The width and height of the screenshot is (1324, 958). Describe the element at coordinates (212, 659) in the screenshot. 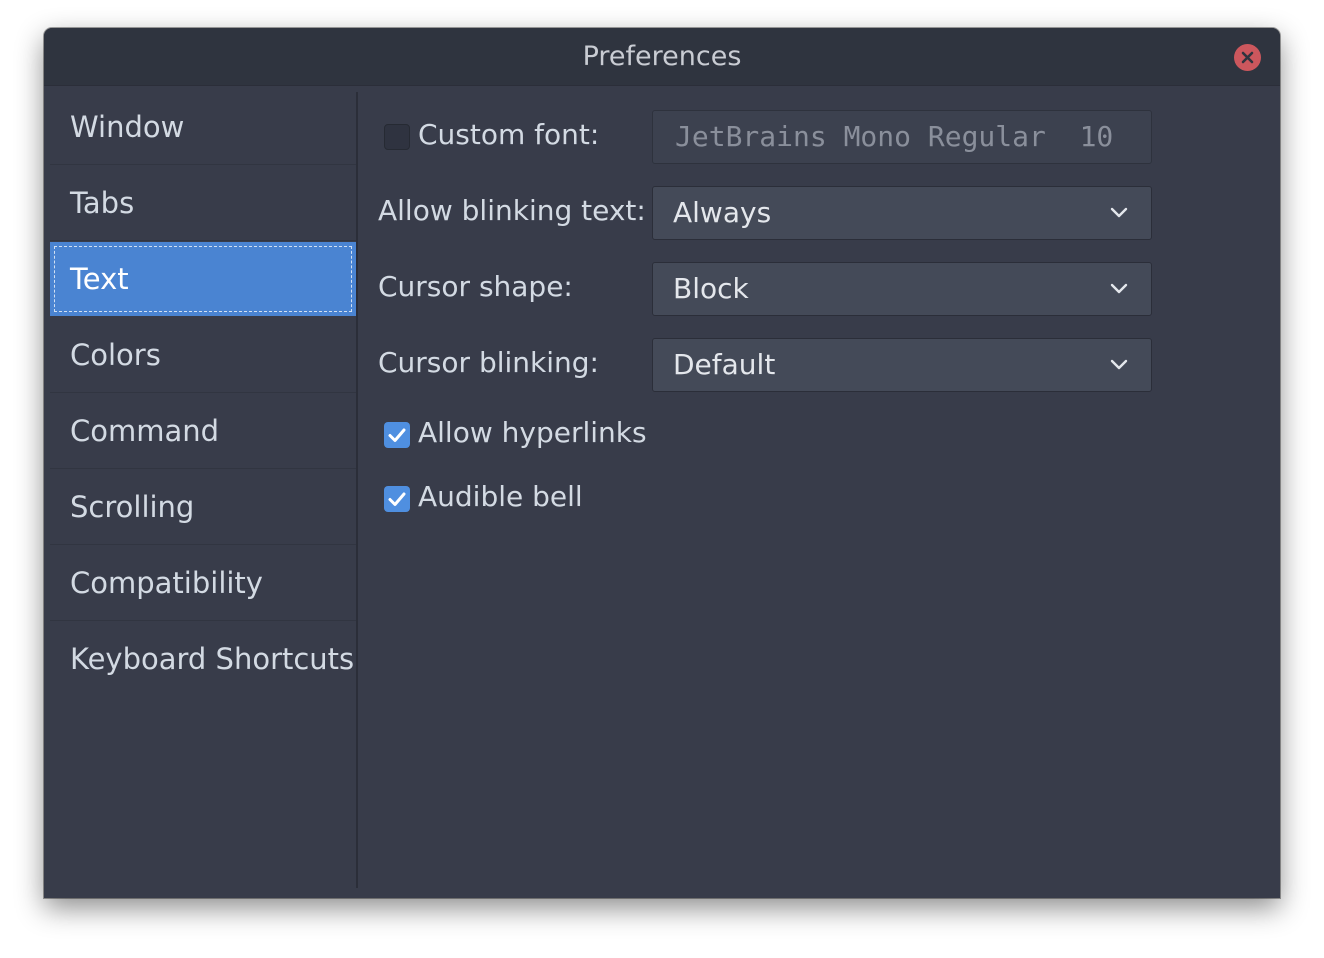

I see `sidebar-item-label: Keyboard Shortcuts` at that location.